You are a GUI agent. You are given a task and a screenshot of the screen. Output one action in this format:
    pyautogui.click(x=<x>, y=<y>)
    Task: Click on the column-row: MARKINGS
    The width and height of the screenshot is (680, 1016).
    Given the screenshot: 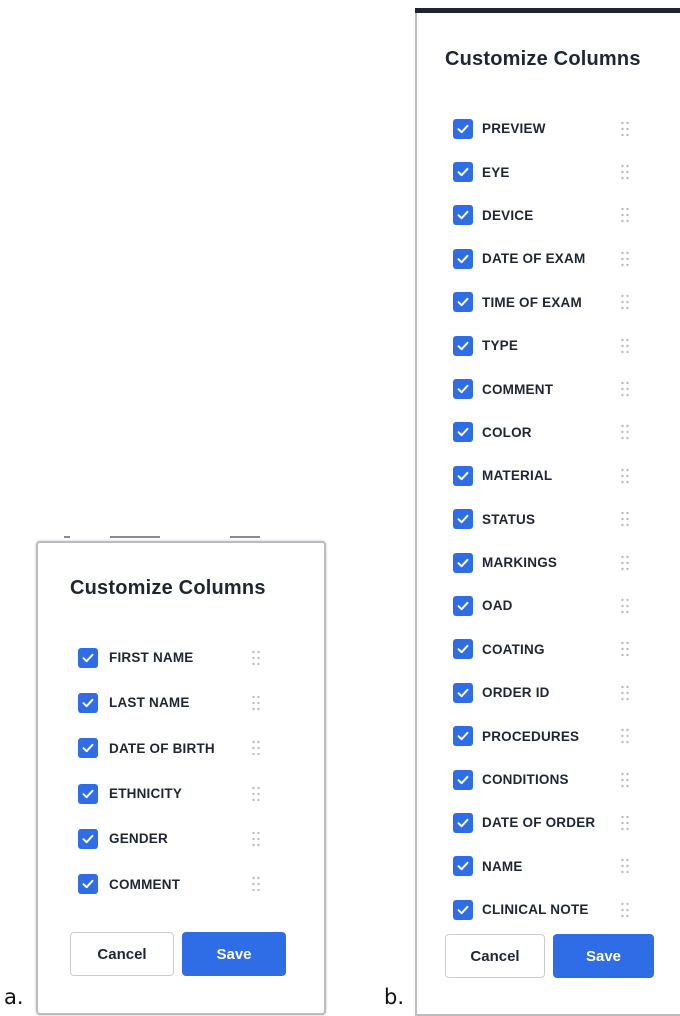 What is the action you would take?
    pyautogui.click(x=548, y=562)
    